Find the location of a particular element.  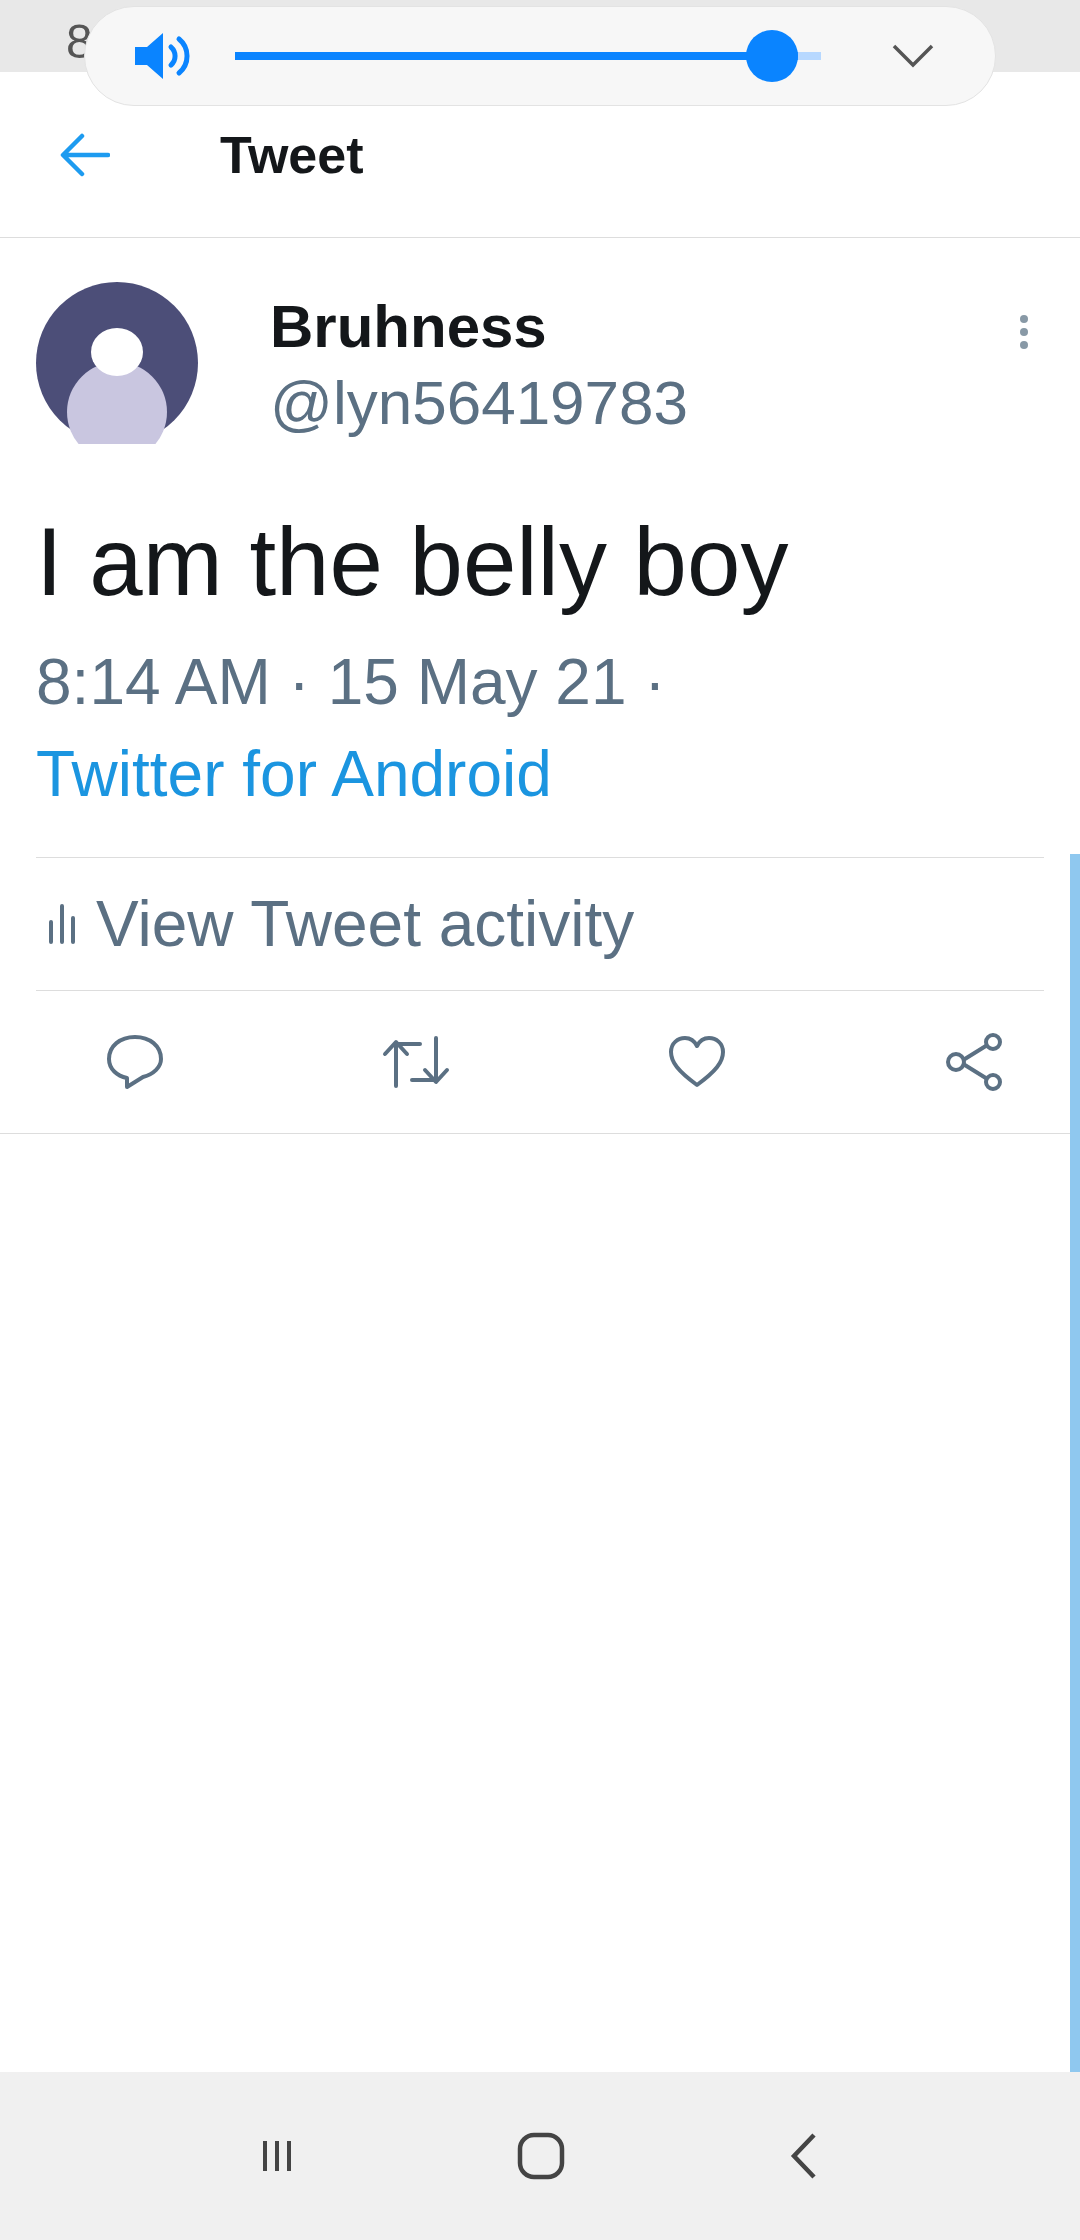

view-activity-link: View Tweet activity is located at coordinates (540, 924).